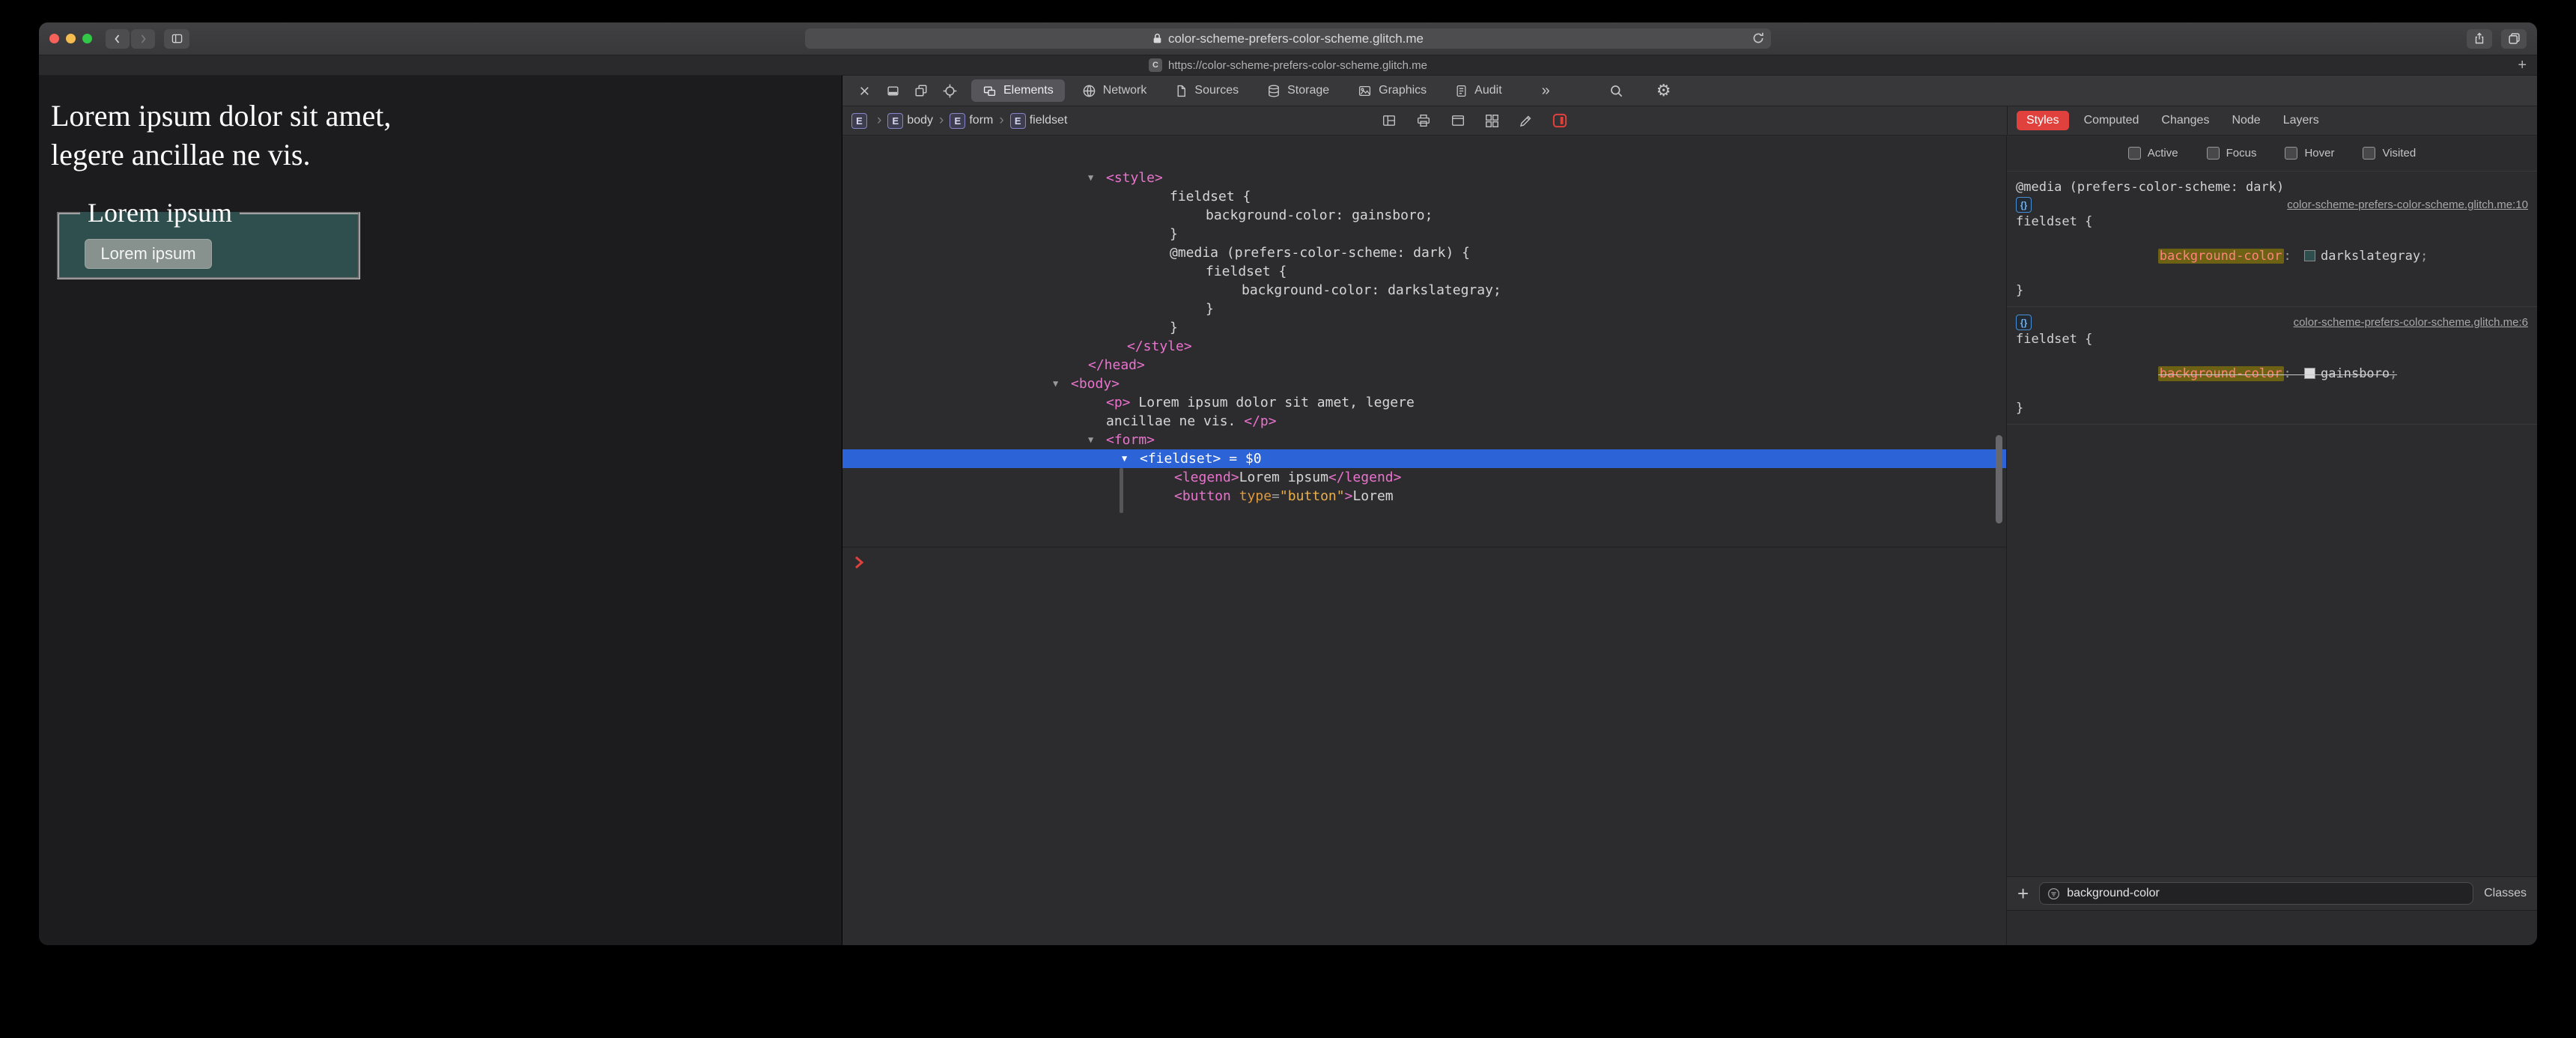  Describe the element at coordinates (1018, 90) in the screenshot. I see `tab-elements: Elements` at that location.